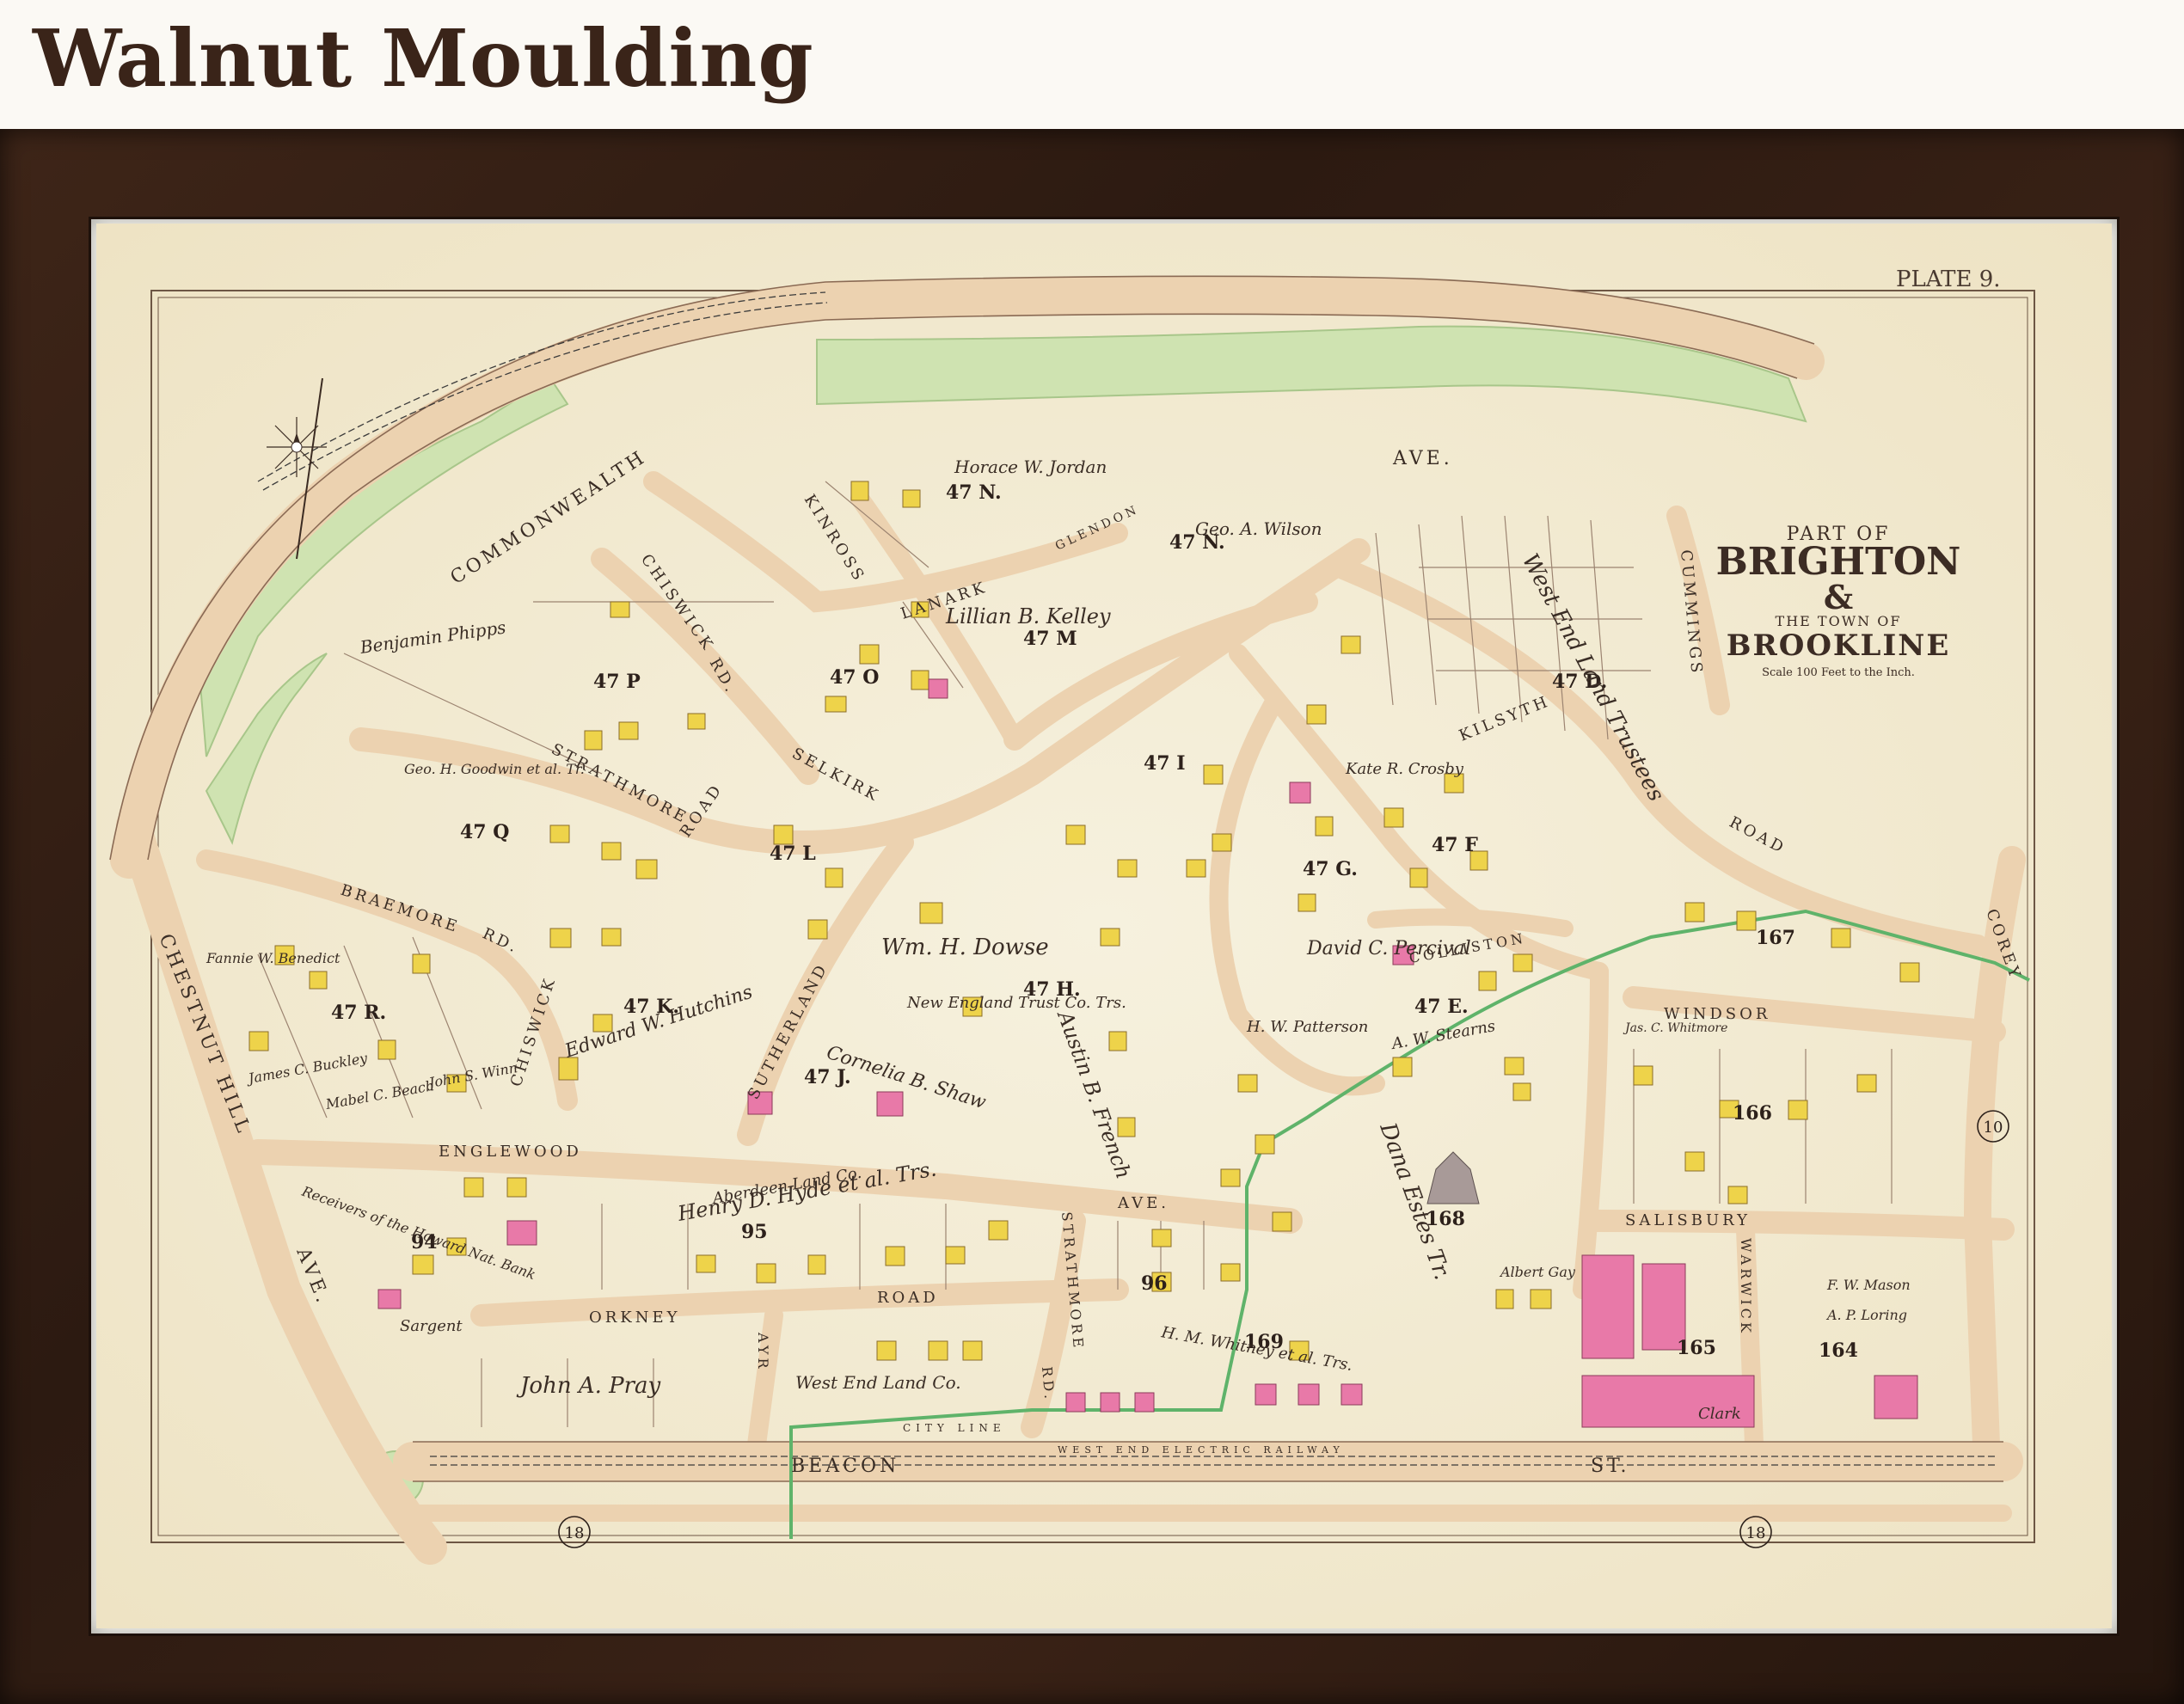  What do you see at coordinates (1776, 938) in the screenshot?
I see `lot-167: 167` at bounding box center [1776, 938].